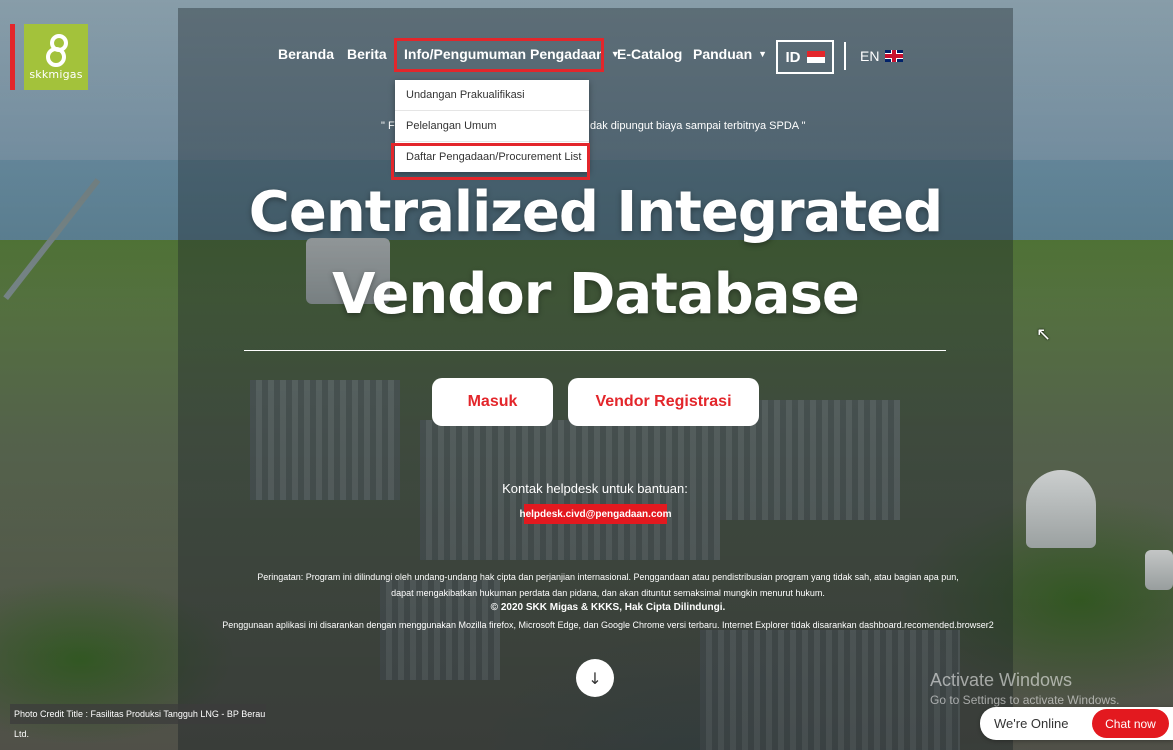 Image resolution: width=1173 pixels, height=750 pixels. I want to click on chat-now-button: Chat now, so click(1130, 723).